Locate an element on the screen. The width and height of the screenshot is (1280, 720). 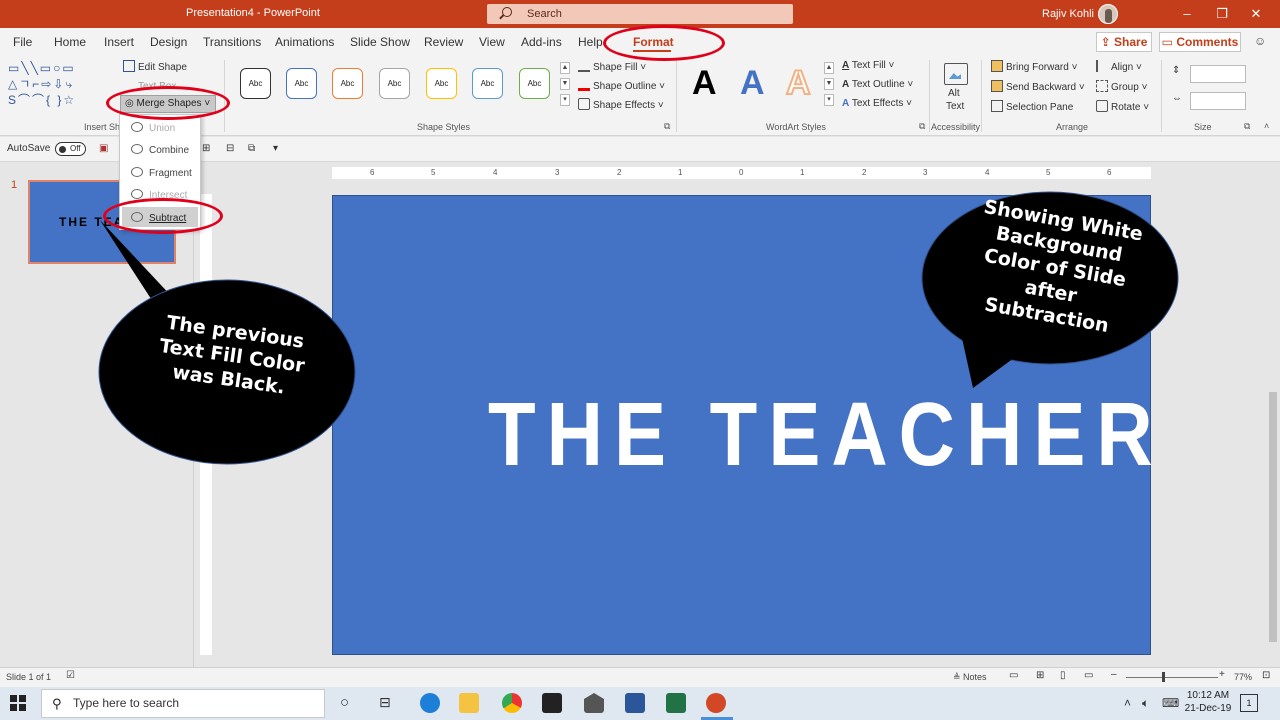
shape-effects-button: Shape Effects ˅ is located at coordinates (621, 104).